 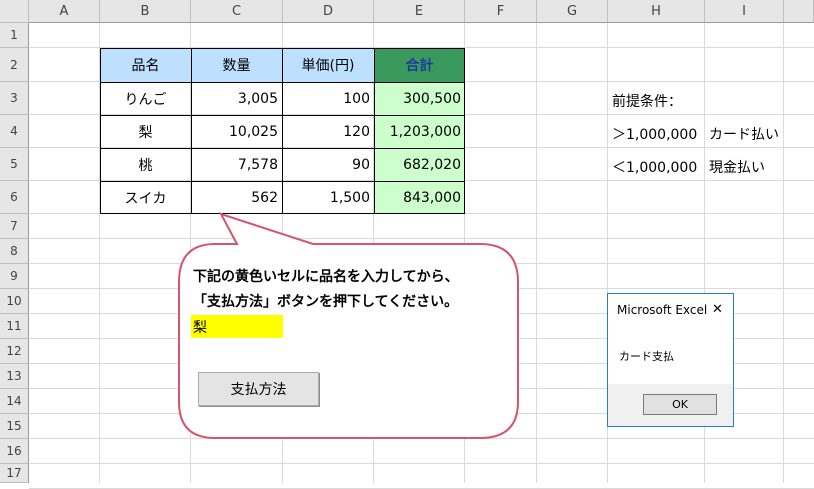 I want to click on row-header: 10, so click(x=14, y=301).